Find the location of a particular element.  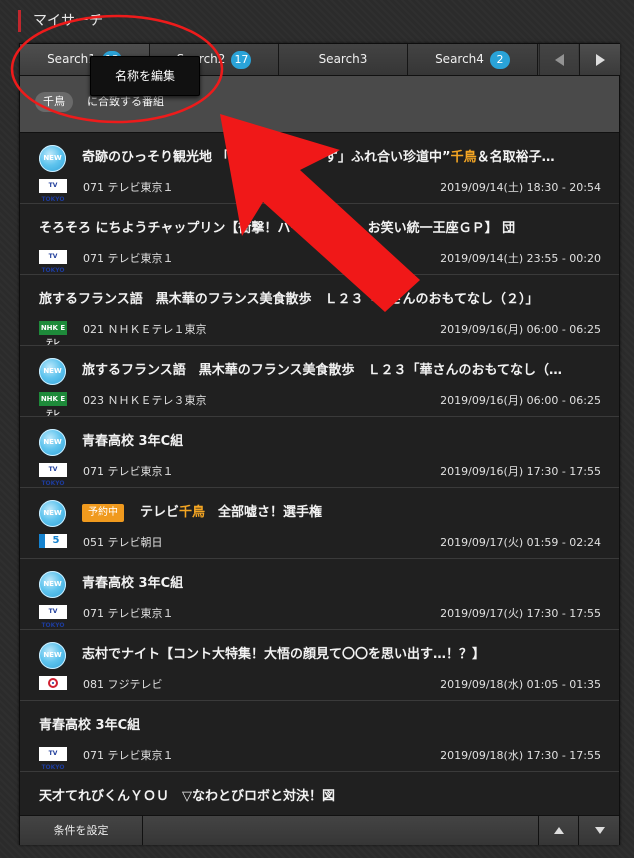

triangle-down-icon is located at coordinates (599, 830).